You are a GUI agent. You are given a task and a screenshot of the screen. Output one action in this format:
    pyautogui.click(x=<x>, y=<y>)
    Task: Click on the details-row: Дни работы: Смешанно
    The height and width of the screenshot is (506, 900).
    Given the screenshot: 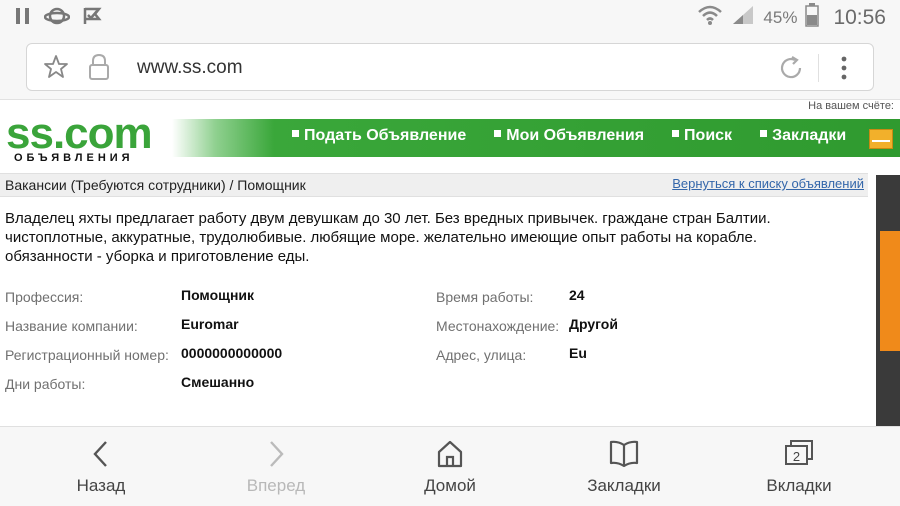 What is the action you would take?
    pyautogui.click(x=435, y=388)
    